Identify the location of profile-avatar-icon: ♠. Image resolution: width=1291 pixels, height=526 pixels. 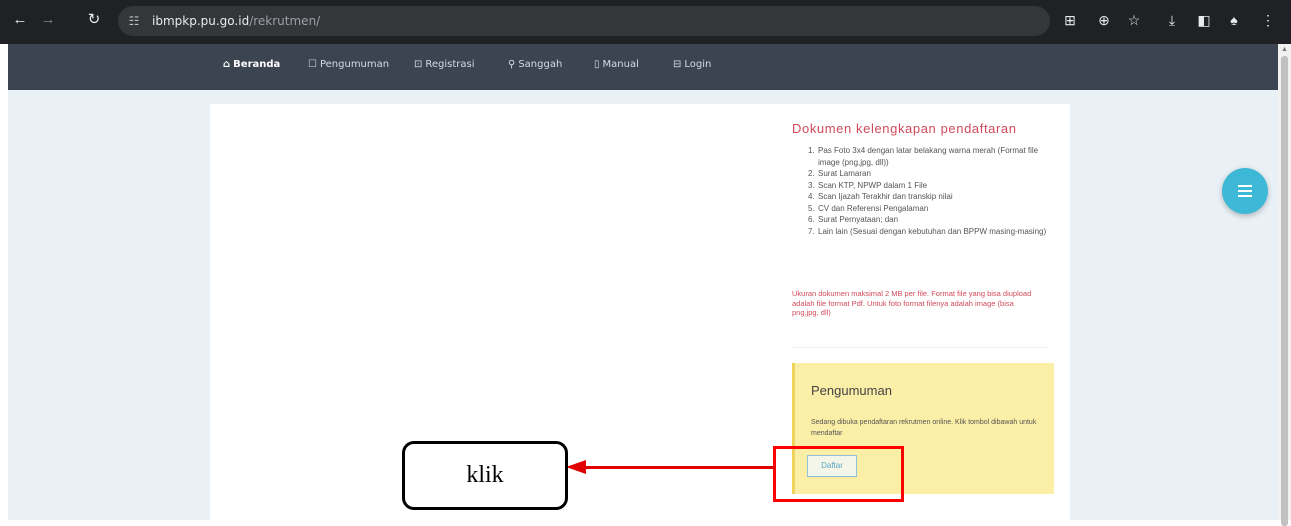
(1234, 20).